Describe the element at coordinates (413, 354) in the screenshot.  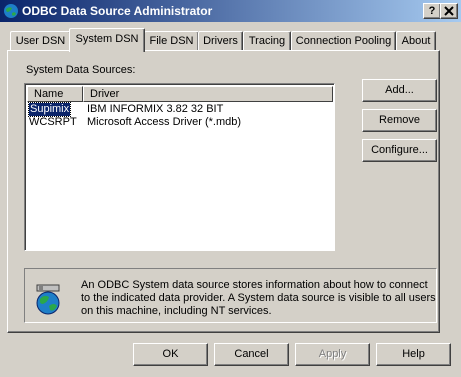
I see `help-button: Help` at that location.